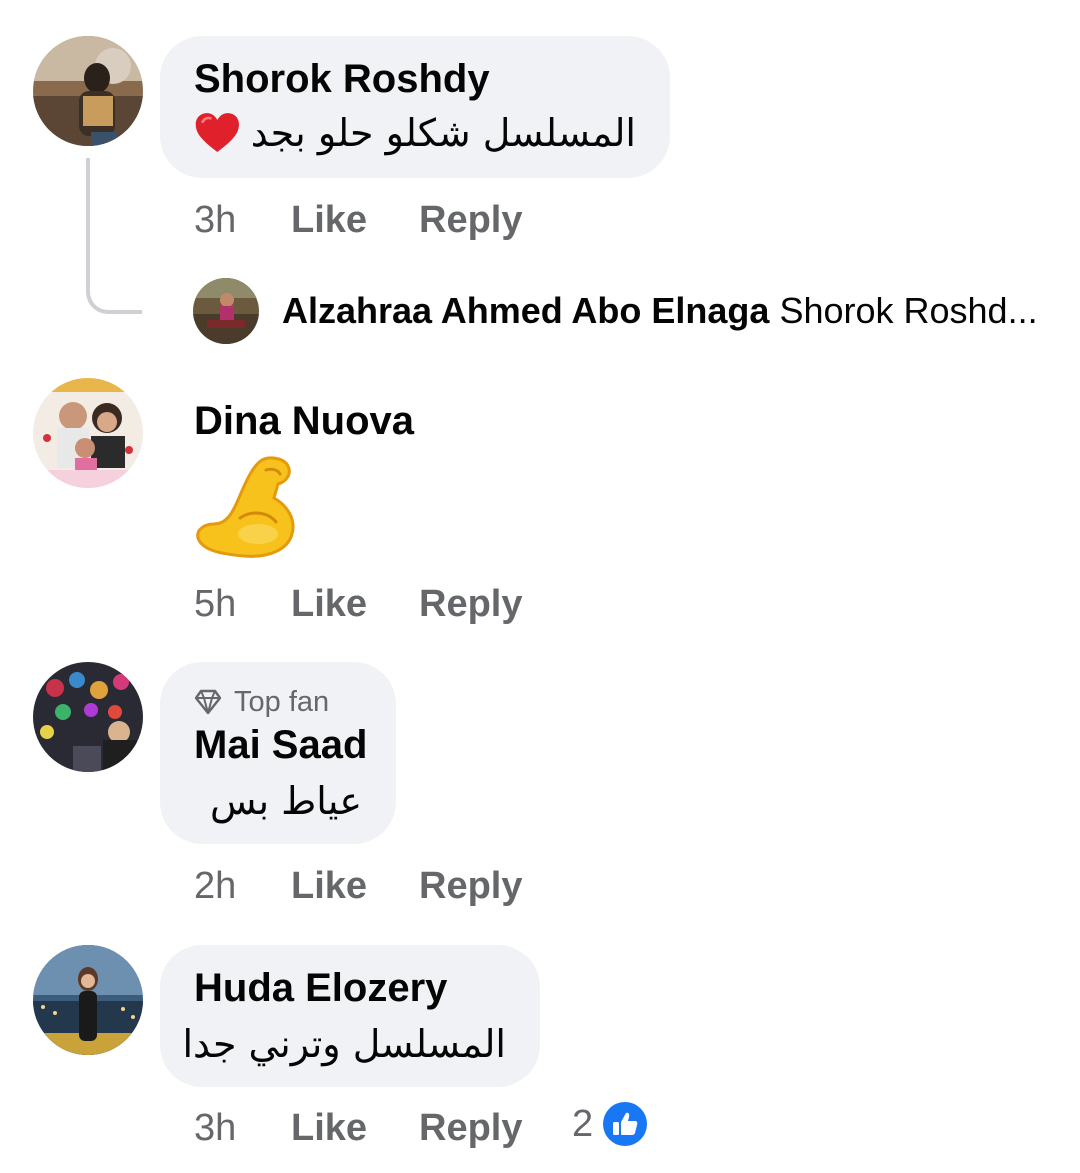 Image resolution: width=1080 pixels, height=1173 pixels. I want to click on top-fan-badge: Top fan, so click(278, 702).